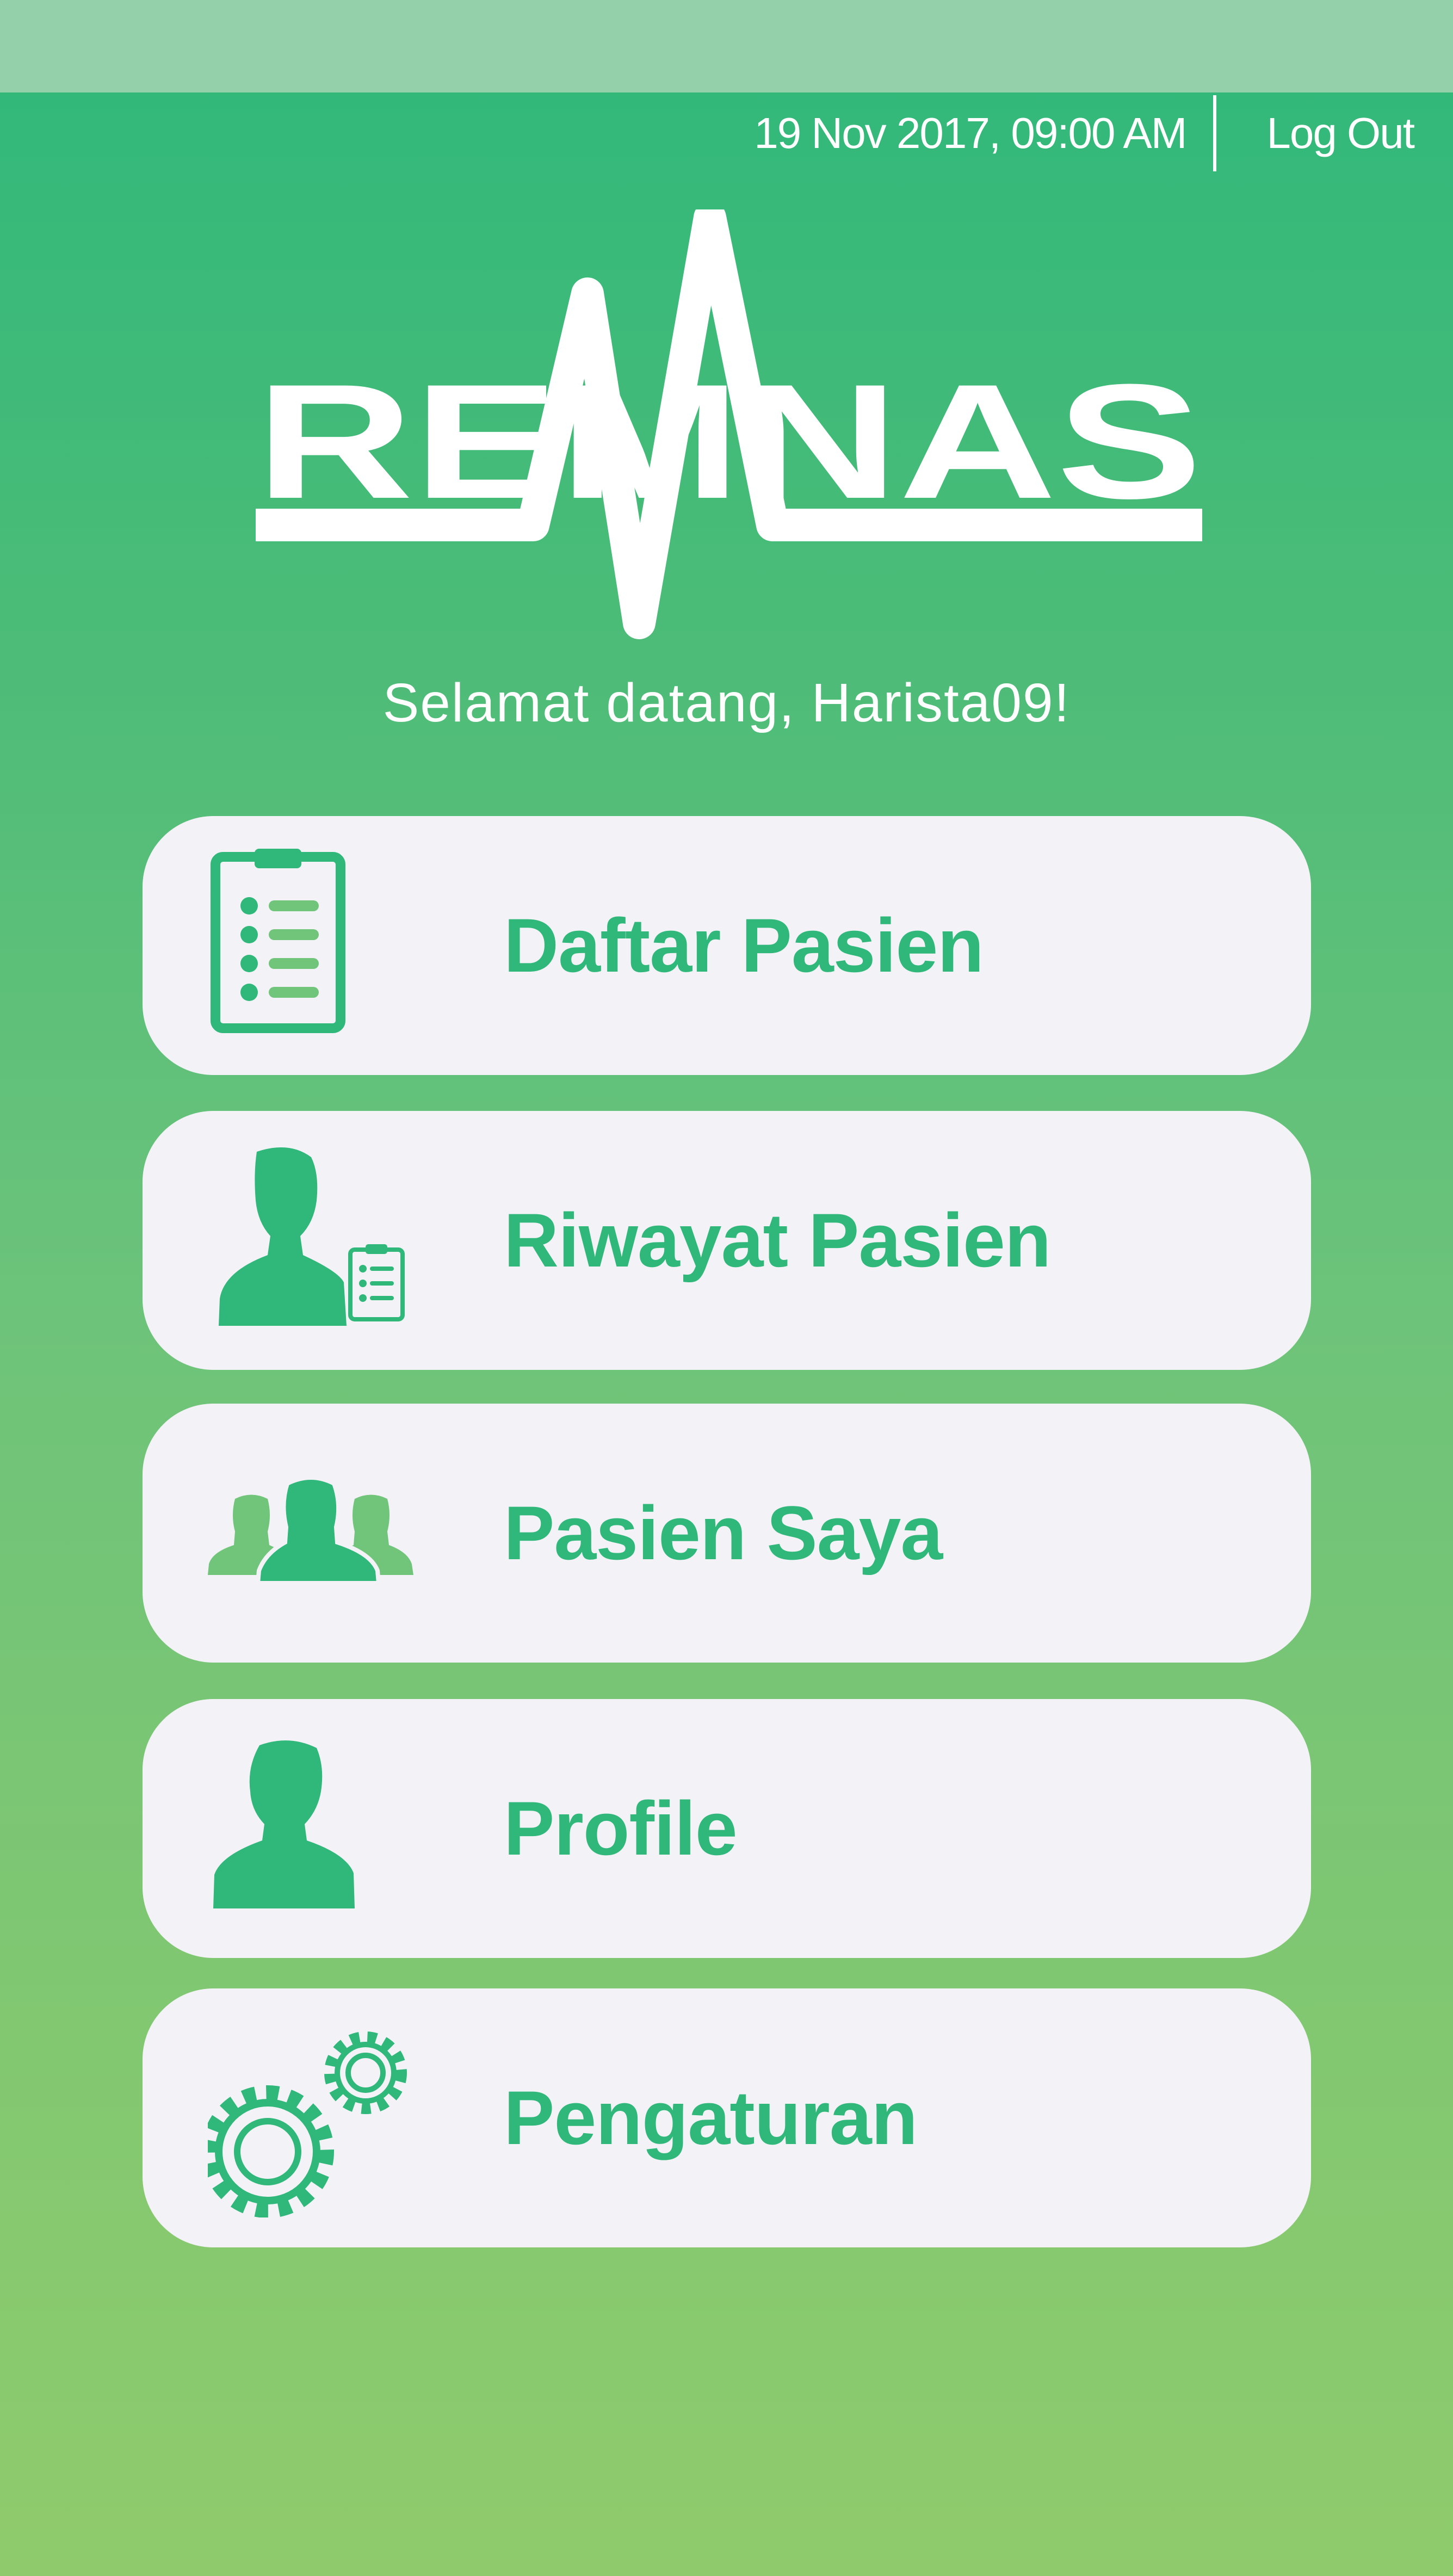 Image resolution: width=1453 pixels, height=2576 pixels. I want to click on welcome-message: Selamat datang, Harista09!, so click(726, 703).